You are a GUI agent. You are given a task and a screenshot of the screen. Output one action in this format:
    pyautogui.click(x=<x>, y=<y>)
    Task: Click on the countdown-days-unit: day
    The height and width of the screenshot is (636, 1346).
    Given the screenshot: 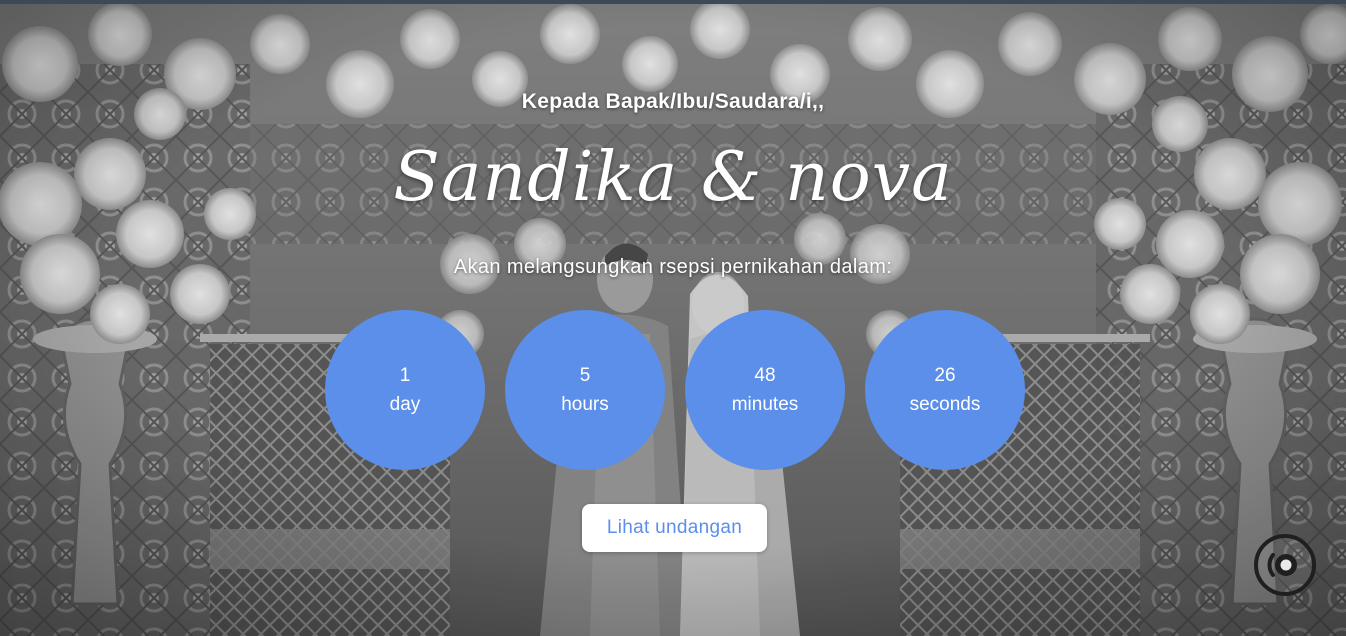 What is the action you would take?
    pyautogui.click(x=405, y=404)
    